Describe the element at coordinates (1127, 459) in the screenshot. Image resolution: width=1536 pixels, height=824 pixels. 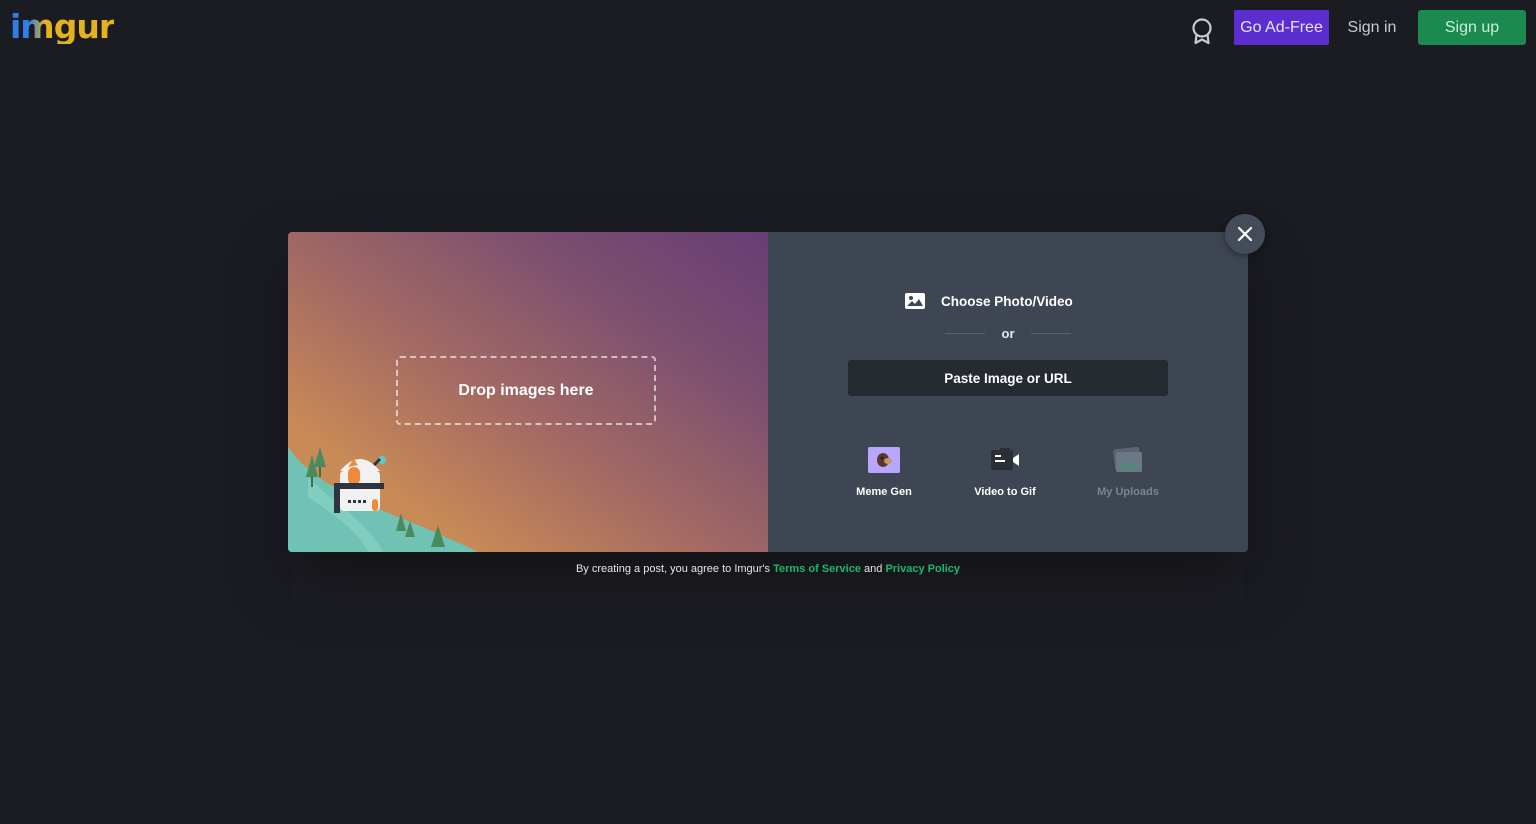
I see `my-uploads-icon` at that location.